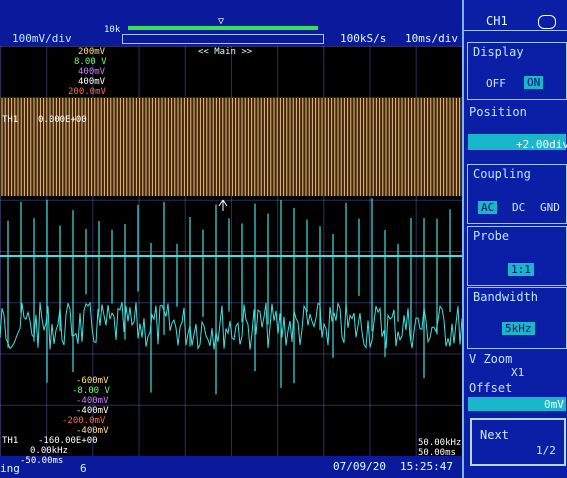  I want to click on ch1-scale-readout: 100mV/div, so click(42, 38).